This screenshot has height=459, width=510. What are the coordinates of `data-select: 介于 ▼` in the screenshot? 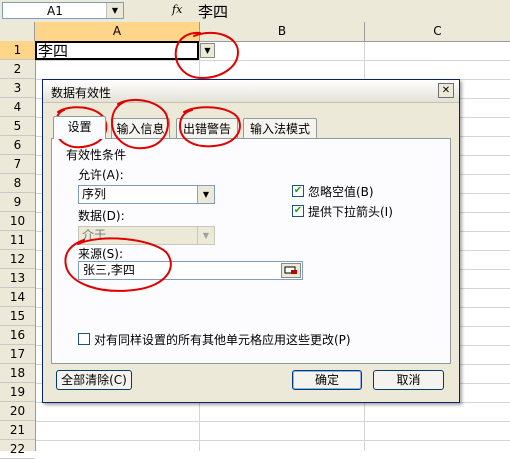 It's located at (146, 235).